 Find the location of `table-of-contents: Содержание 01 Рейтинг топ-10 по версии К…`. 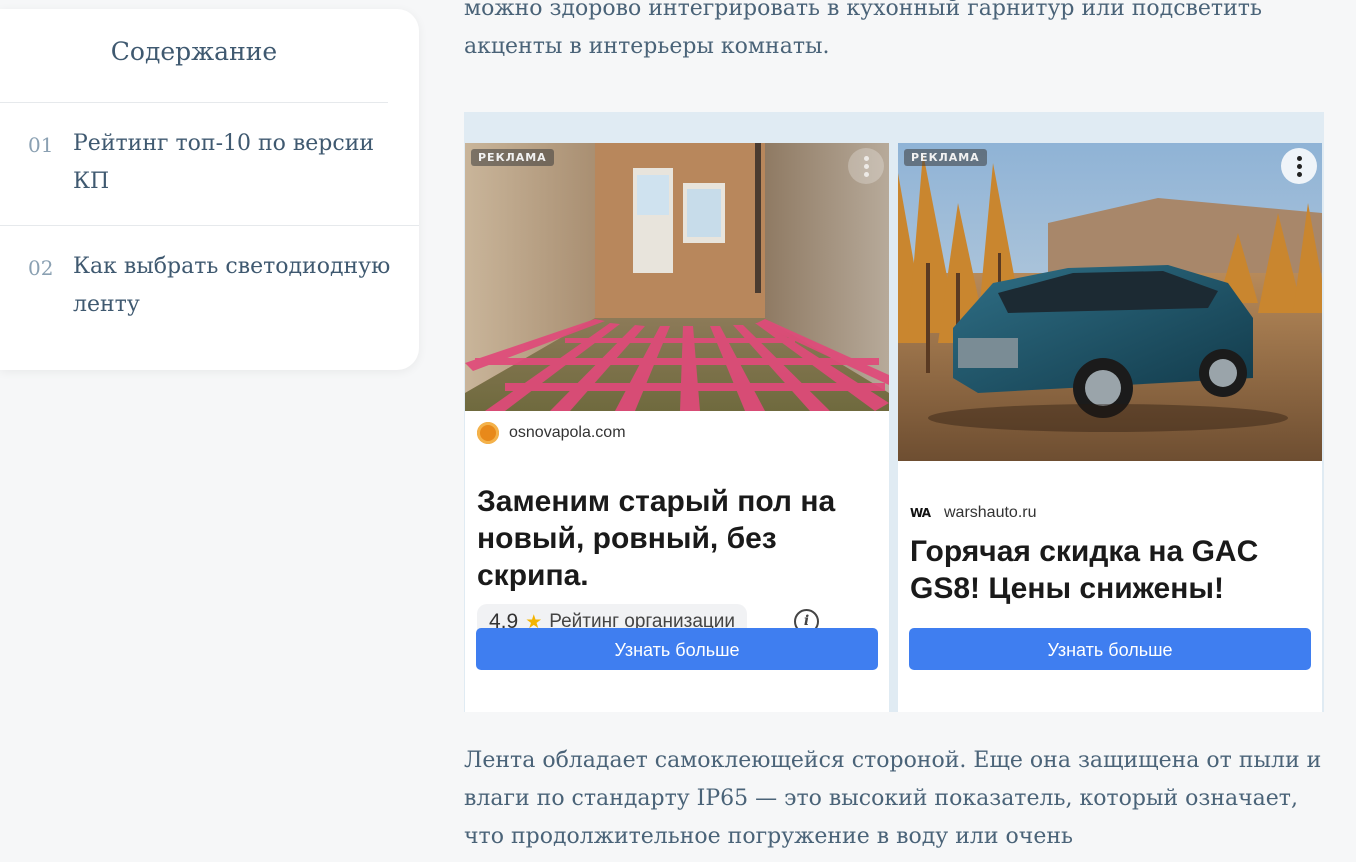

table-of-contents: Содержание 01 Рейтинг топ-10 по версии К… is located at coordinates (209, 189).